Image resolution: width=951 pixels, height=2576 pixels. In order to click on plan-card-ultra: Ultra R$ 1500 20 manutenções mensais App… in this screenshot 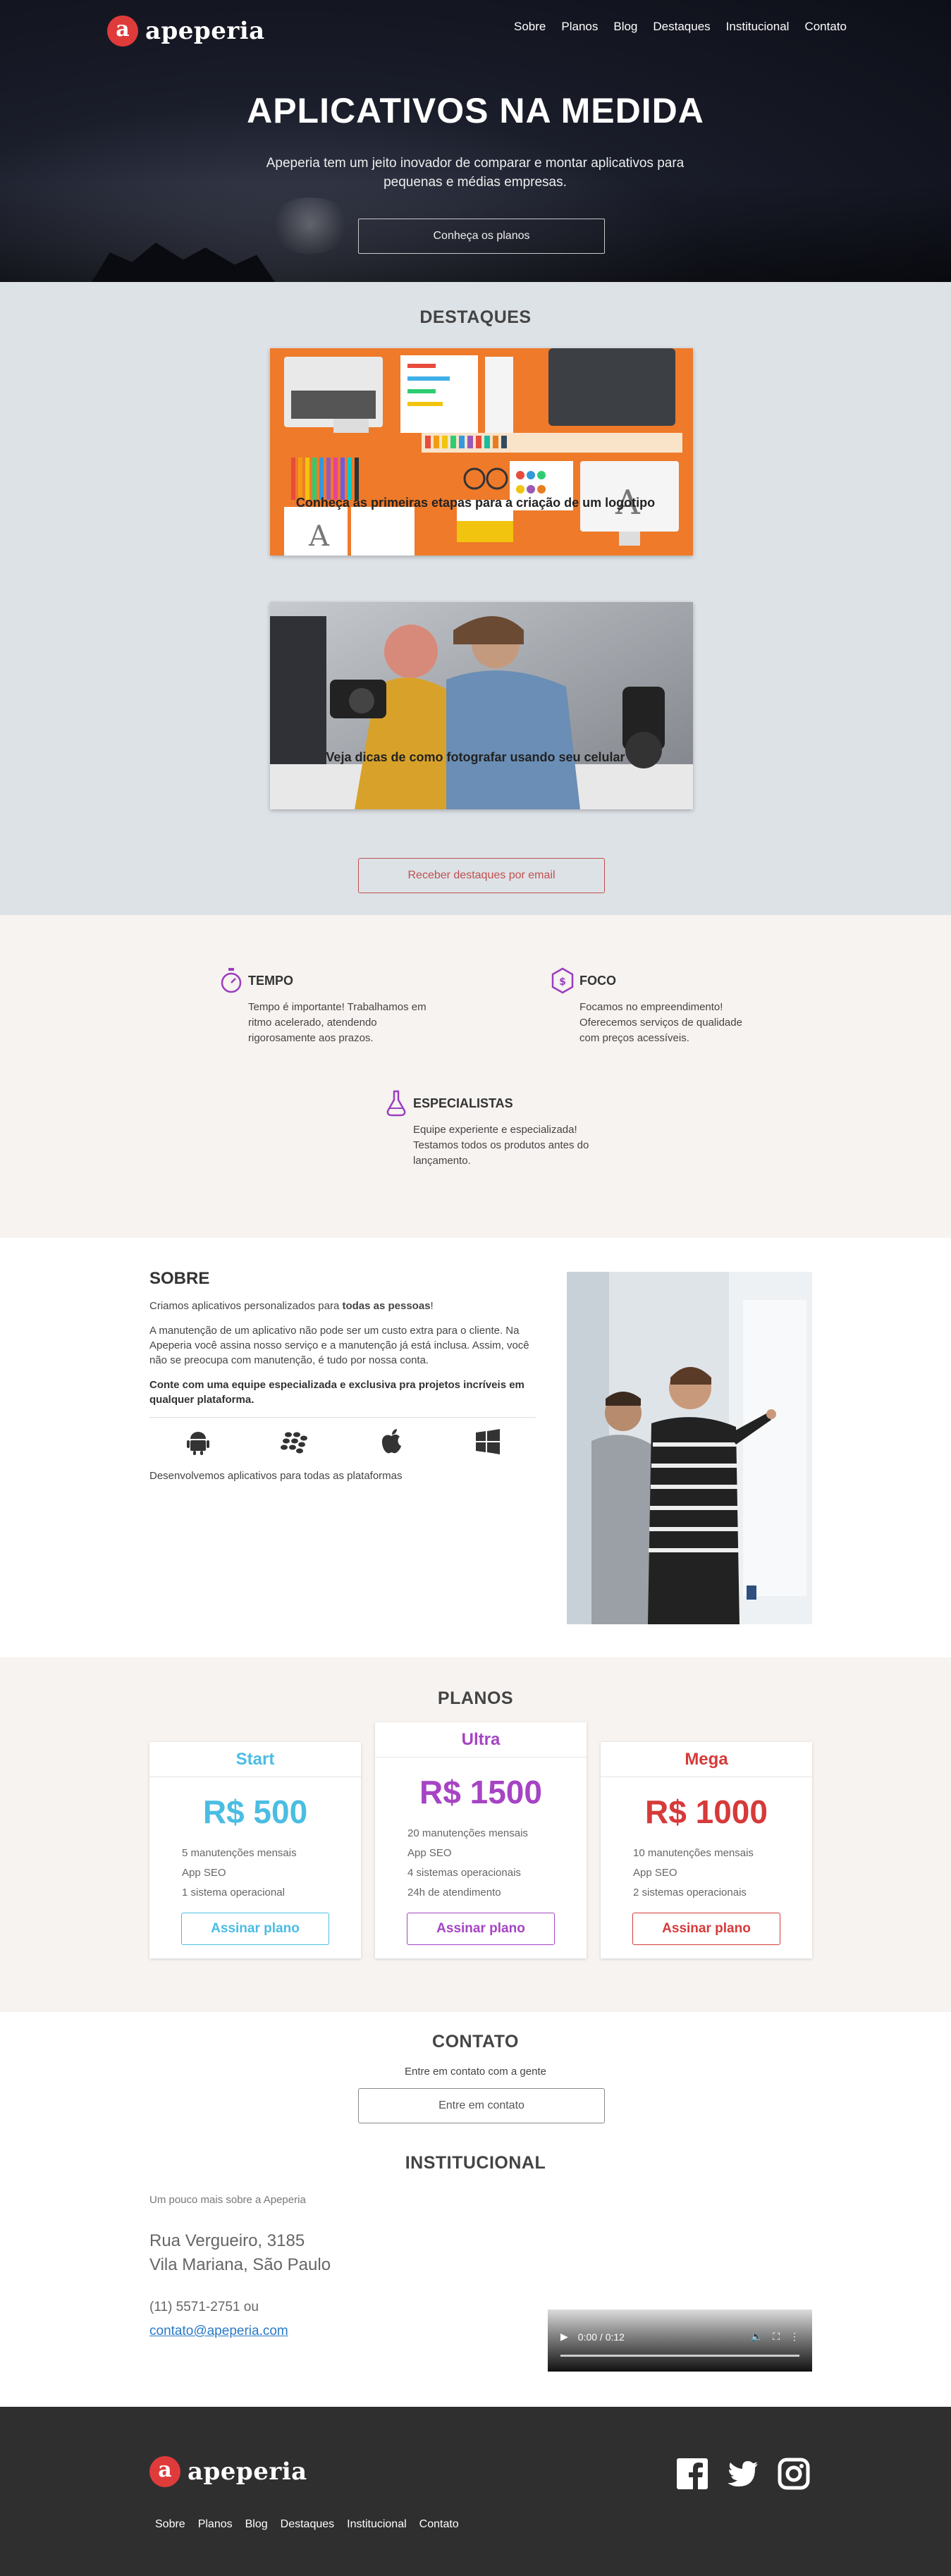, I will do `click(481, 1840)`.